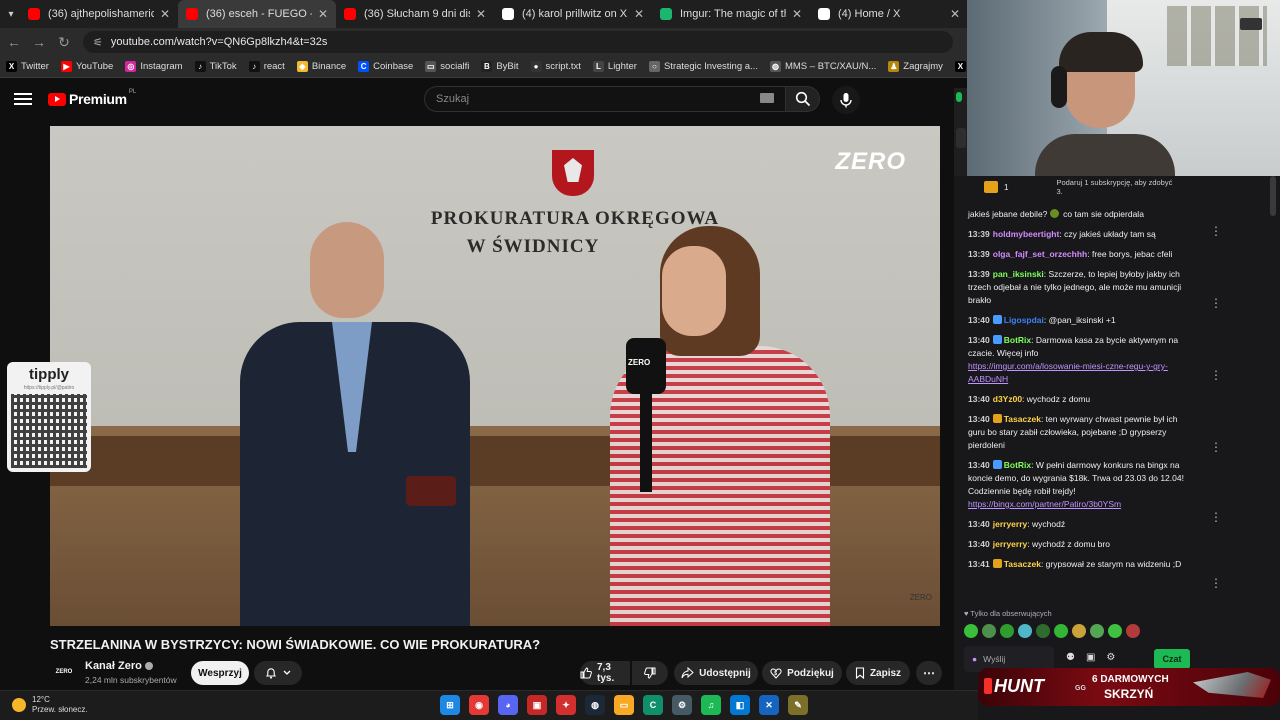 The width and height of the screenshot is (1280, 720). Describe the element at coordinates (450, 705) in the screenshot. I see `windows-icon: ⊞` at that location.